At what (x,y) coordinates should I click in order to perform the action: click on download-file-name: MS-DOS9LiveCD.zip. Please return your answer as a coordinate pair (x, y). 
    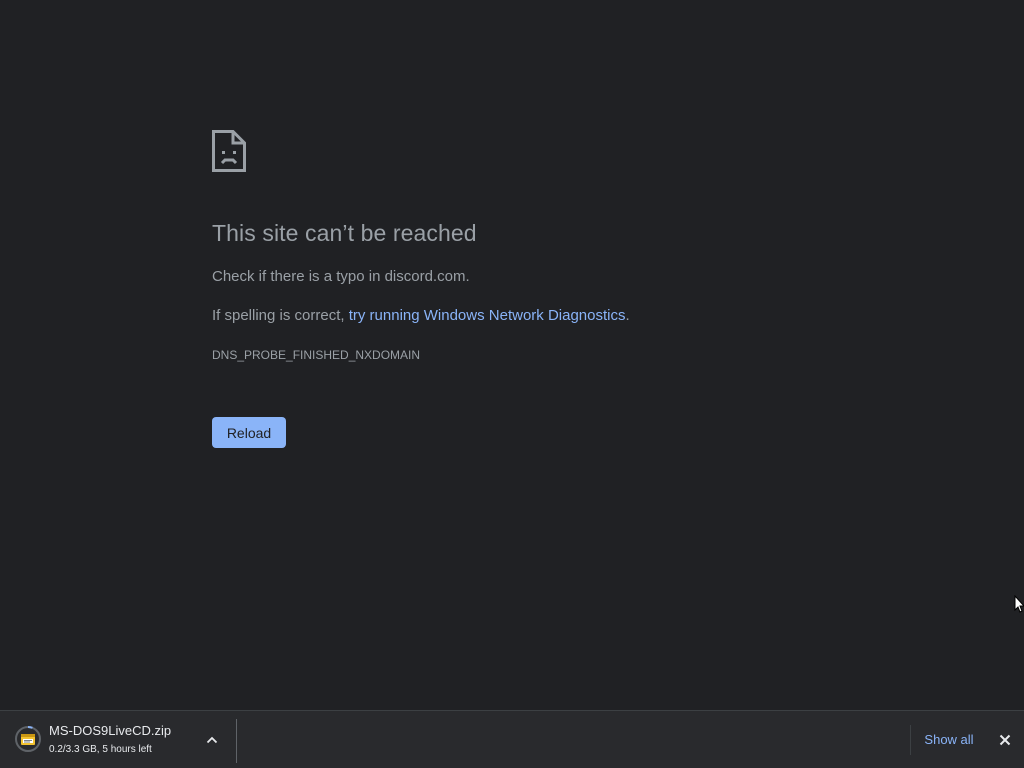
    Looking at the image, I should click on (110, 730).